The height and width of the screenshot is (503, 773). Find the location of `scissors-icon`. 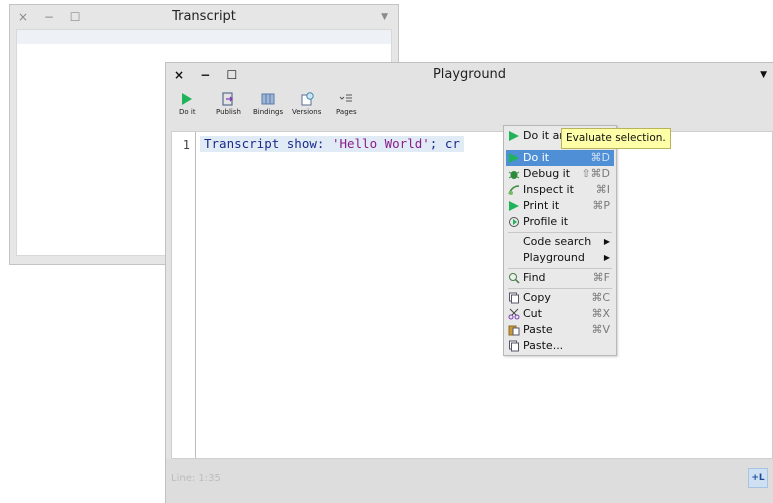

scissors-icon is located at coordinates (514, 314).